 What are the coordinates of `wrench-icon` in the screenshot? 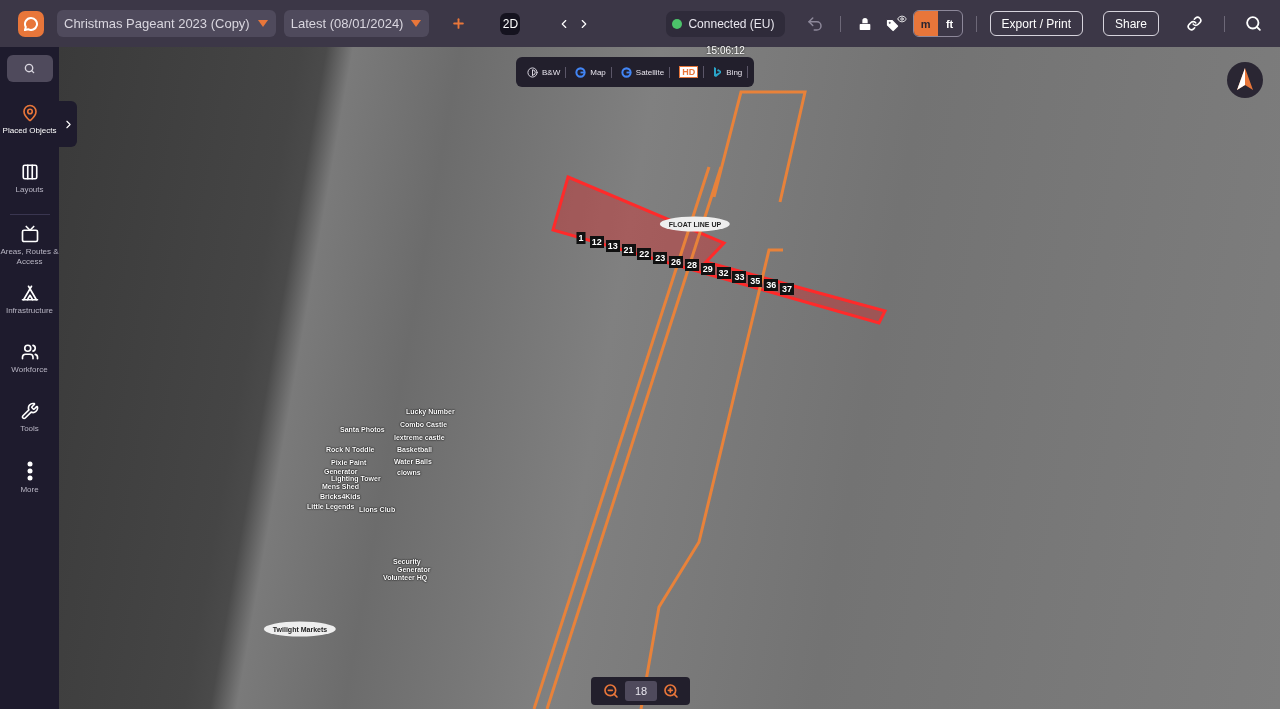 It's located at (29, 411).